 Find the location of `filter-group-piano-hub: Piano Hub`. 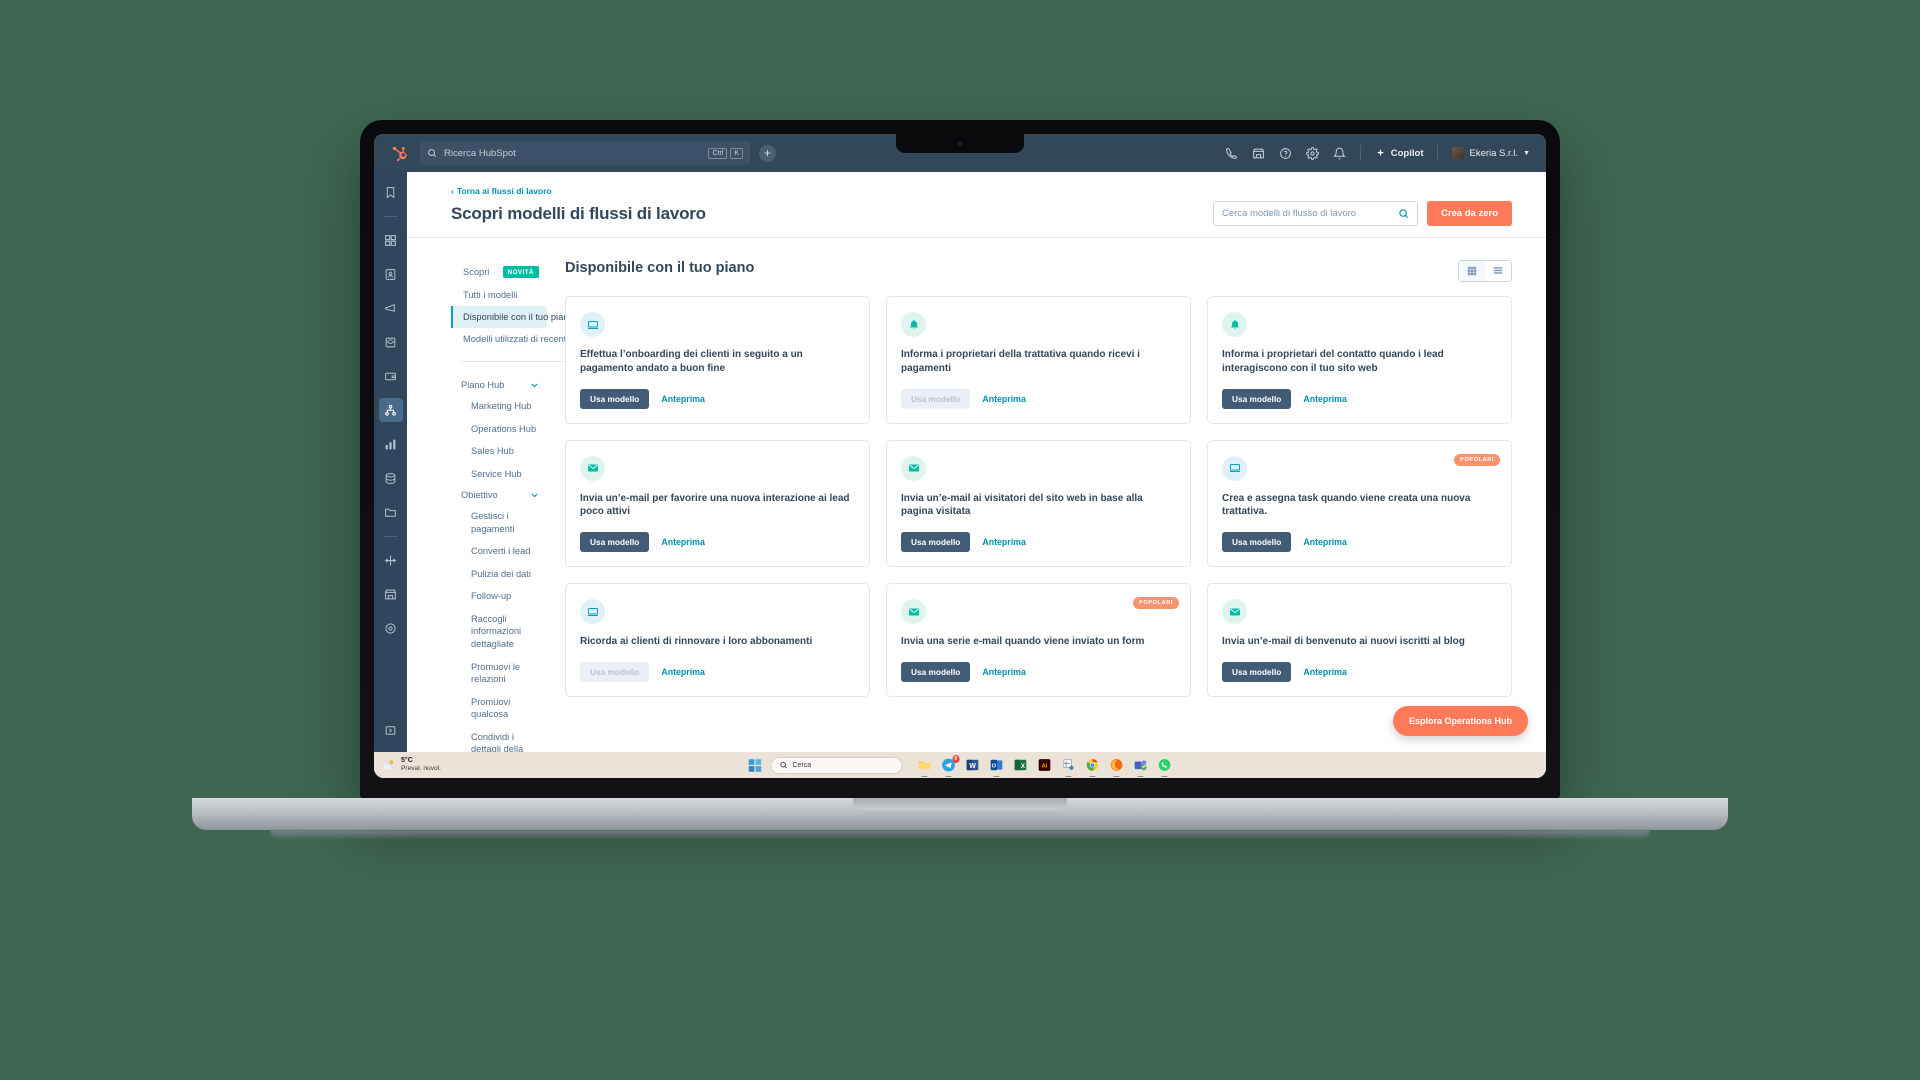

filter-group-piano-hub: Piano Hub is located at coordinates (499, 385).